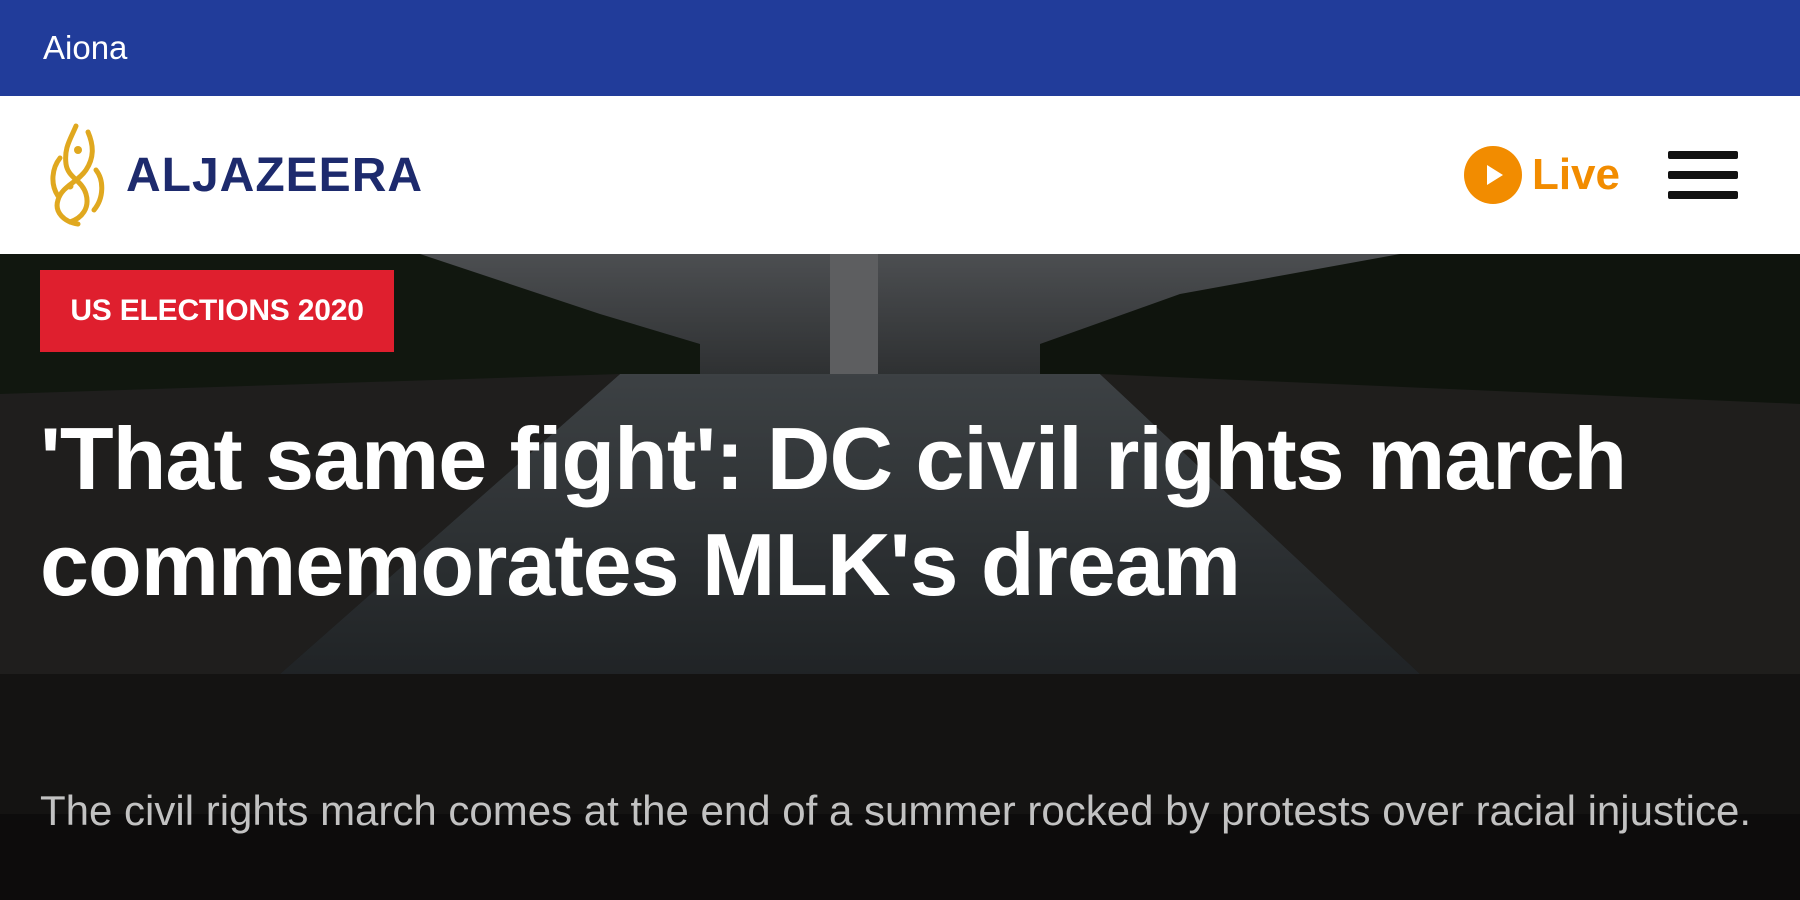  I want to click on category-badge: US ELECTIONS 2020, so click(217, 311).